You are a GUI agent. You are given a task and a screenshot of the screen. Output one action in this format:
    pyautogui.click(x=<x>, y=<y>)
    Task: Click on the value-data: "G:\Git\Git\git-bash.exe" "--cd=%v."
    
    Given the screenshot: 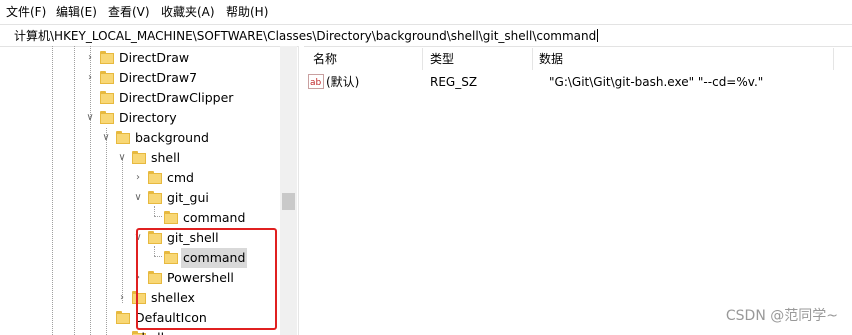 What is the action you would take?
    pyautogui.click(x=656, y=82)
    